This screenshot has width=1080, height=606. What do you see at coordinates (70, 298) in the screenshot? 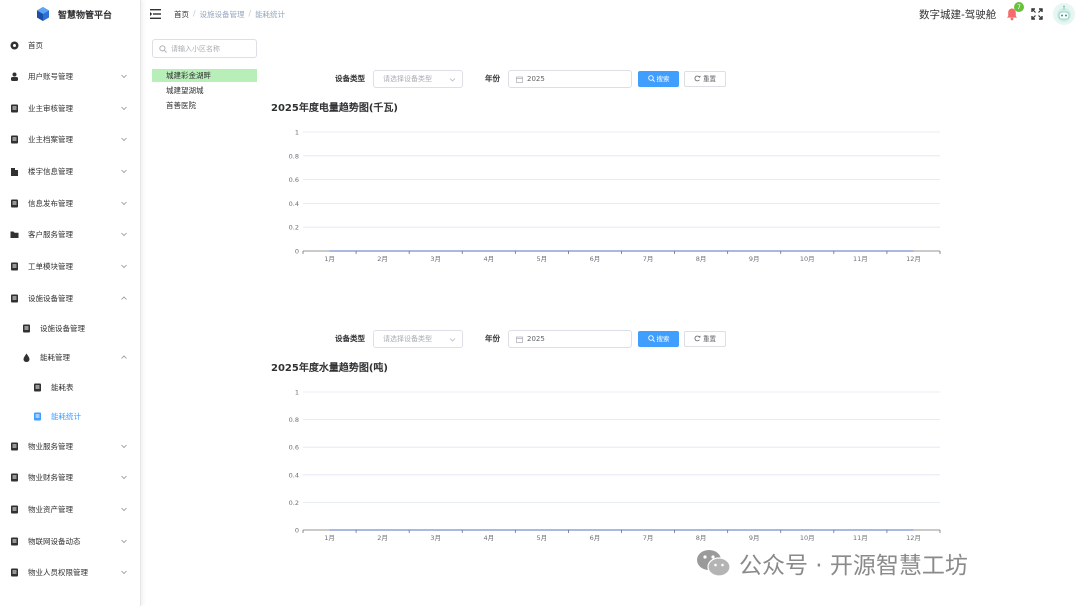
I see `sidebar-item-8: 设施设备管理` at bounding box center [70, 298].